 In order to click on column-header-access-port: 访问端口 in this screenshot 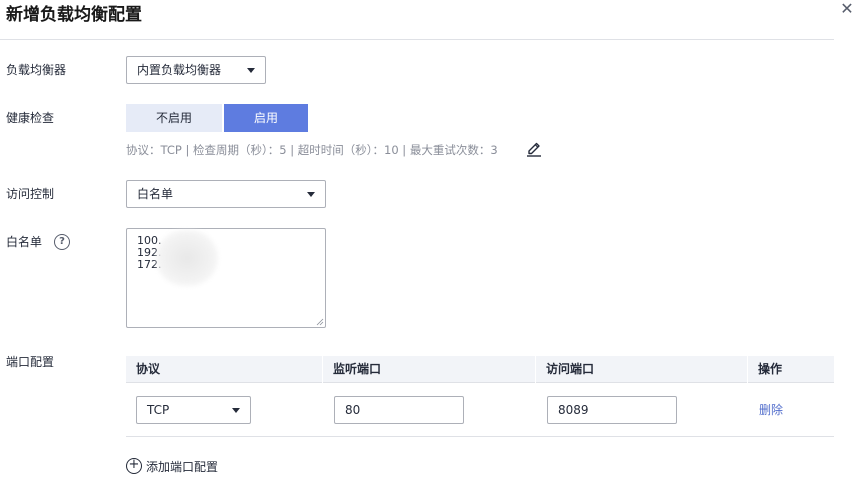, I will do `click(570, 369)`.